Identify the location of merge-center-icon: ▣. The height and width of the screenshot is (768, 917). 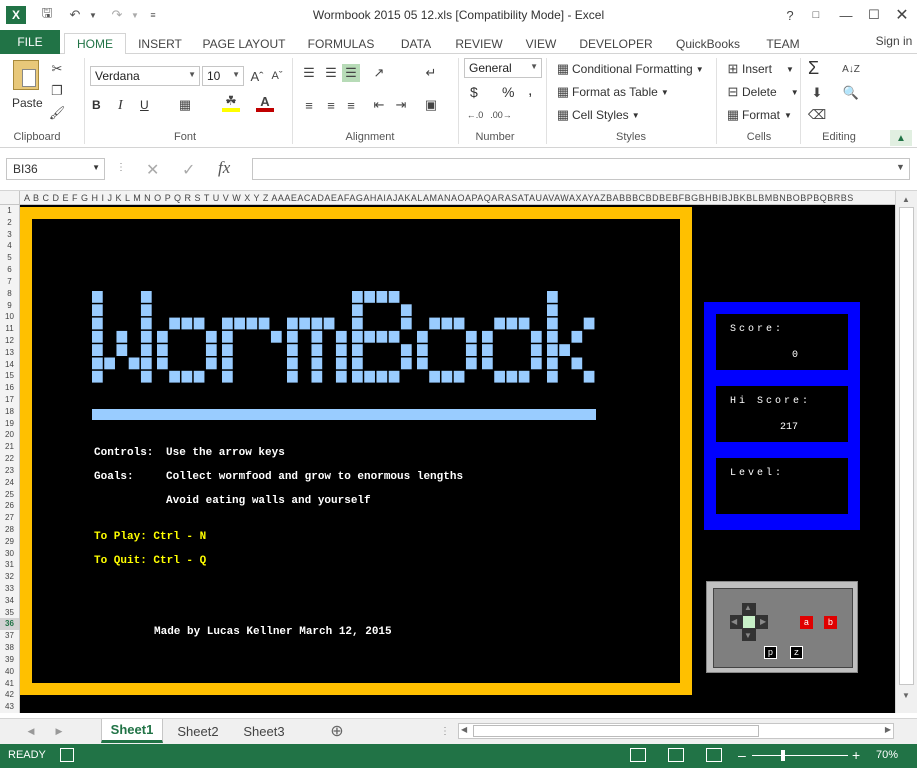
(431, 105).